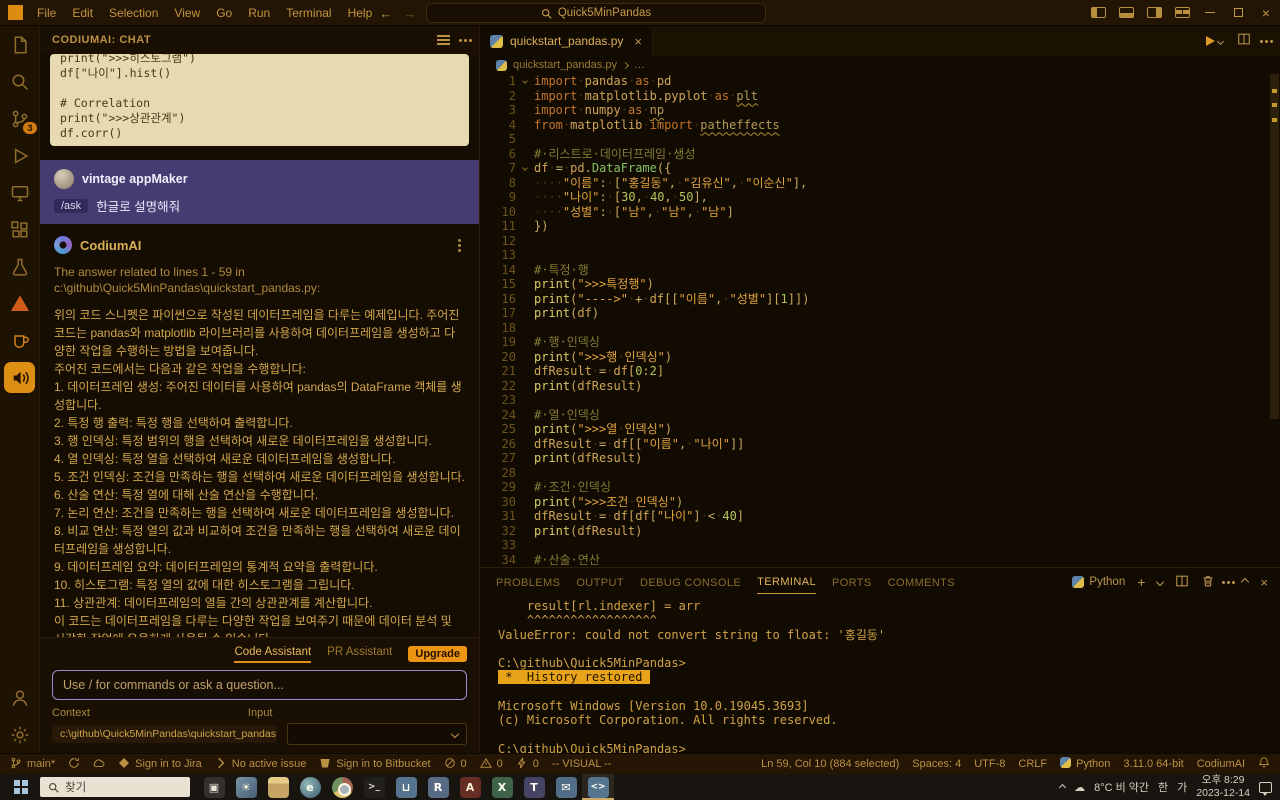  What do you see at coordinates (582, 764) in the screenshot?
I see `status-vim-mode: -- VISUAL --` at bounding box center [582, 764].